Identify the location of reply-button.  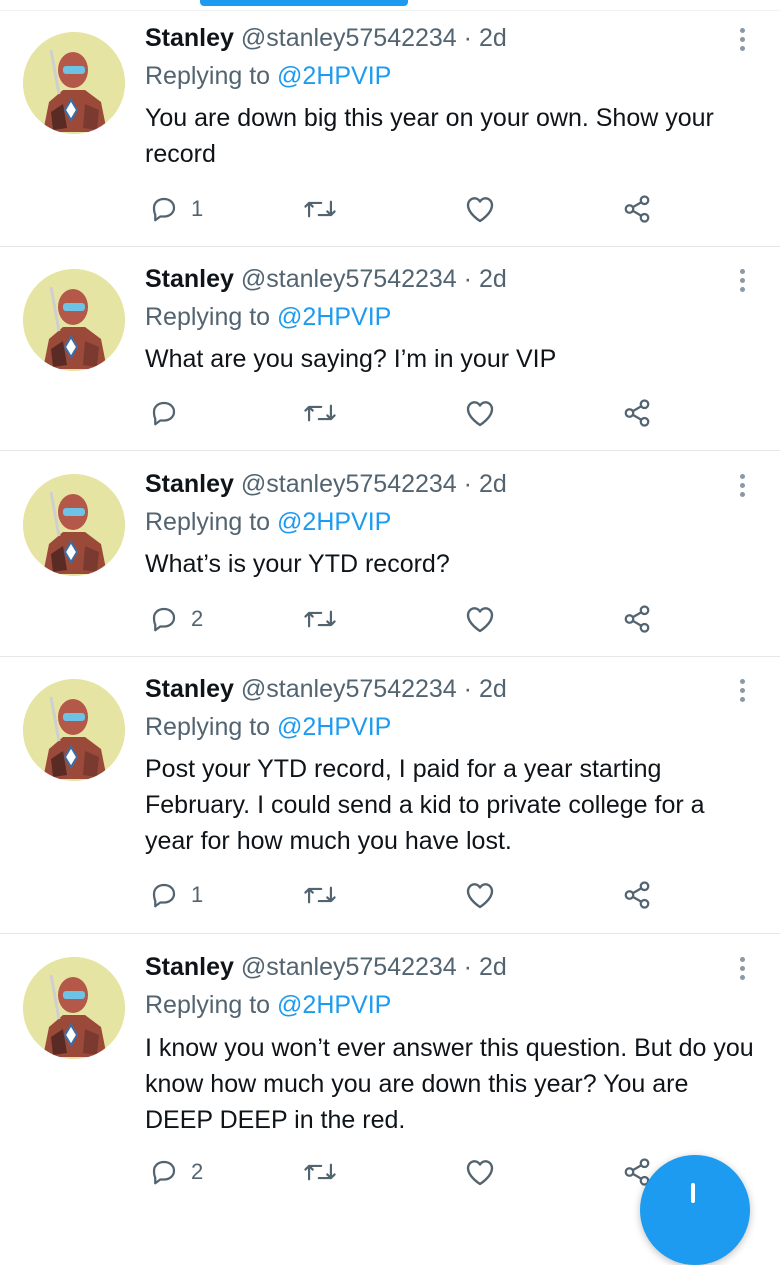
(170, 413).